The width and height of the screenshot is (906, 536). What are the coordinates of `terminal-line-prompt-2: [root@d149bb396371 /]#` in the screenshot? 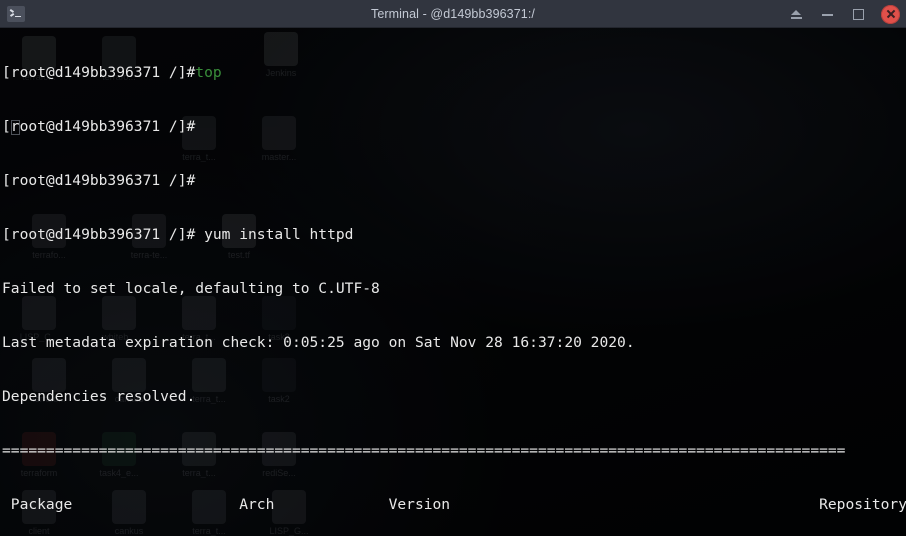 It's located at (99, 126).